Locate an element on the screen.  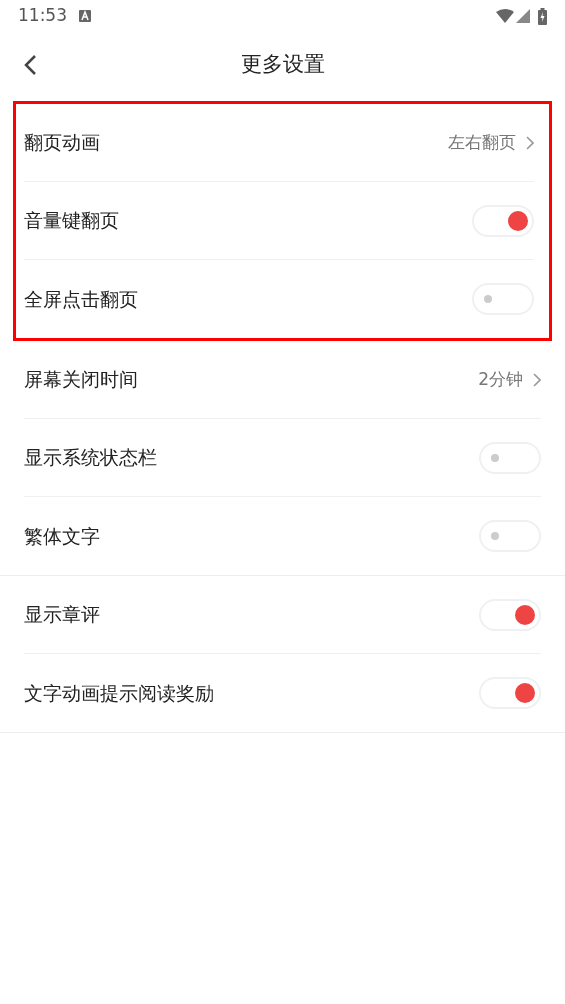
notification-icon is located at coordinates (85, 16).